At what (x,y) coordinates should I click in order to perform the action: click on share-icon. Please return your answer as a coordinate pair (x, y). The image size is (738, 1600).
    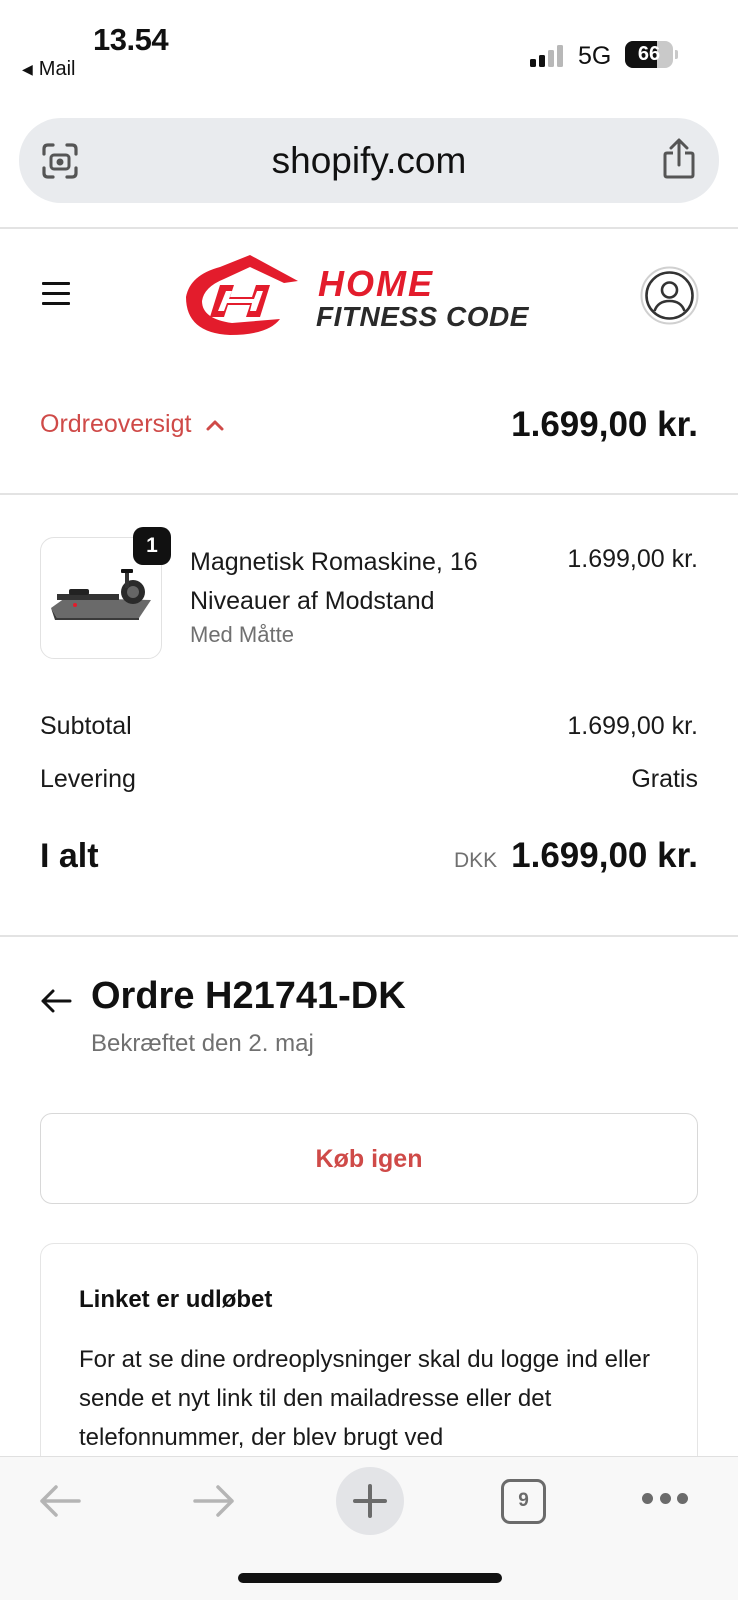
    Looking at the image, I should click on (679, 159).